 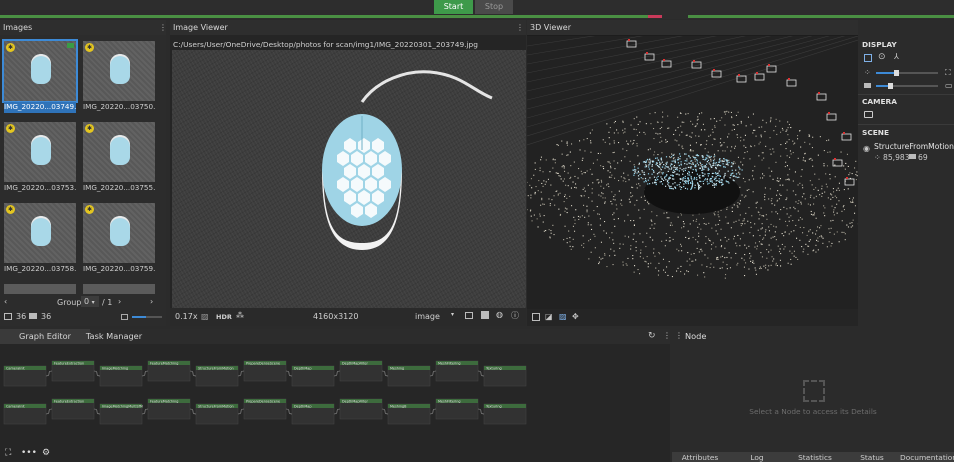 What do you see at coordinates (21, 316) in the screenshot?
I see `image-count: 36` at bounding box center [21, 316].